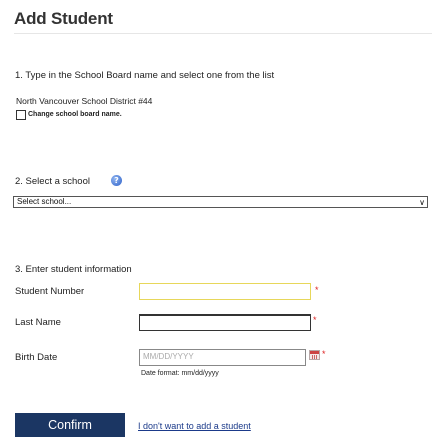  Describe the element at coordinates (84, 101) in the screenshot. I see `school-board-name: North Vancouver School District #44` at that location.